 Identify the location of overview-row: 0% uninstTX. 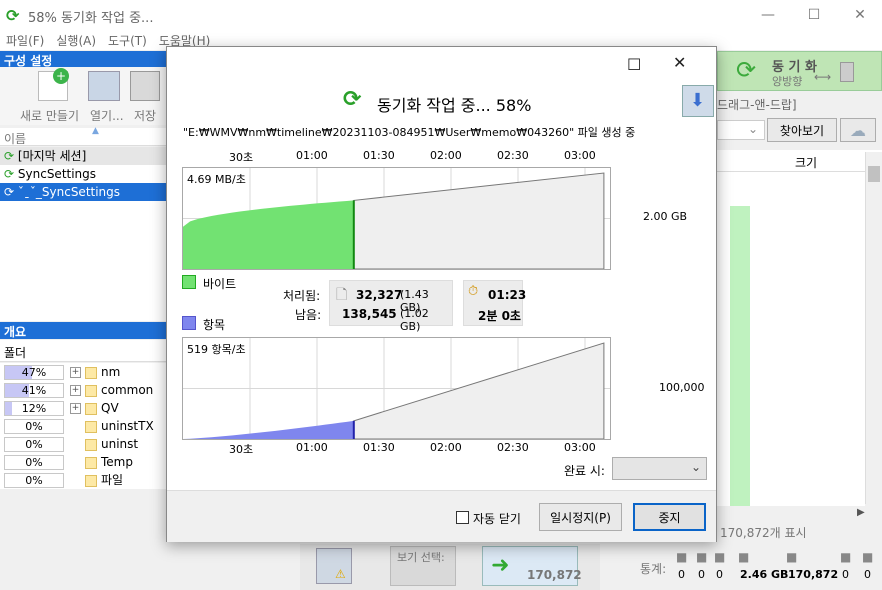
(83, 426).